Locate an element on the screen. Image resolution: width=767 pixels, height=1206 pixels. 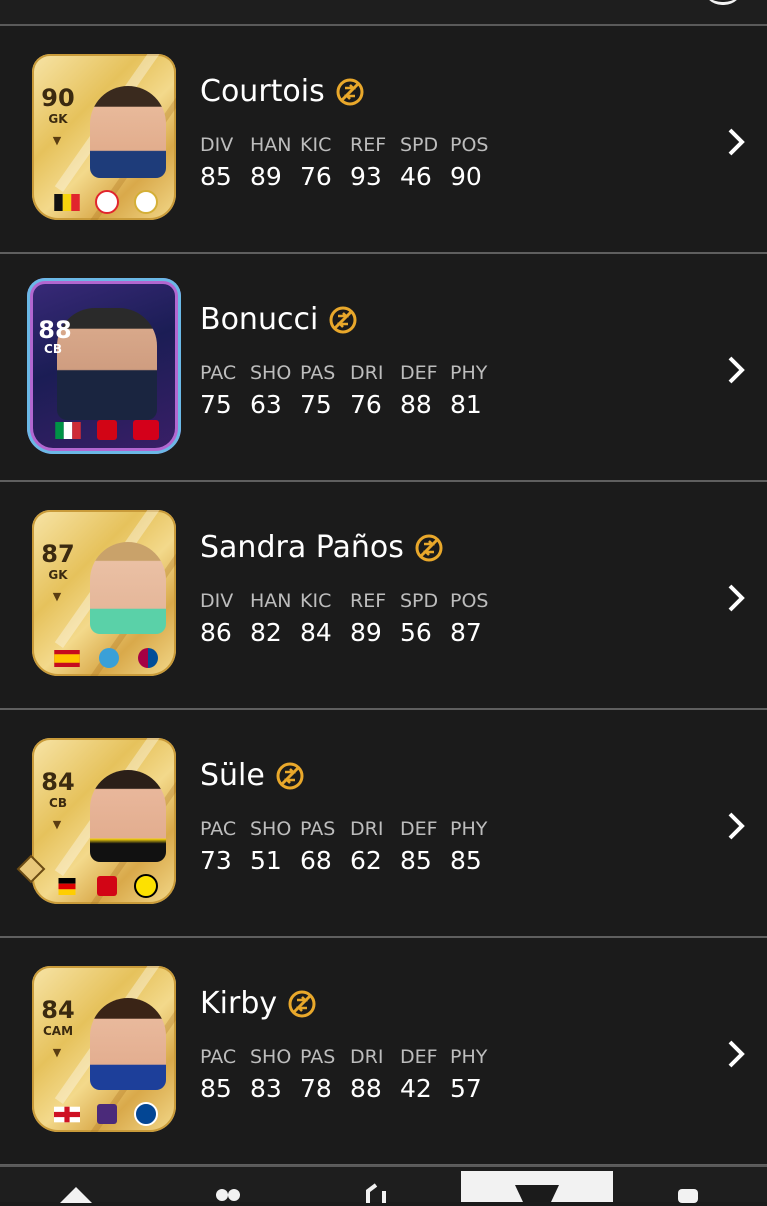
stats-row: PAC 73 SHO 51 PAS 68 DRI 62 DEF 85 PHY 85 is located at coordinates (344, 846).